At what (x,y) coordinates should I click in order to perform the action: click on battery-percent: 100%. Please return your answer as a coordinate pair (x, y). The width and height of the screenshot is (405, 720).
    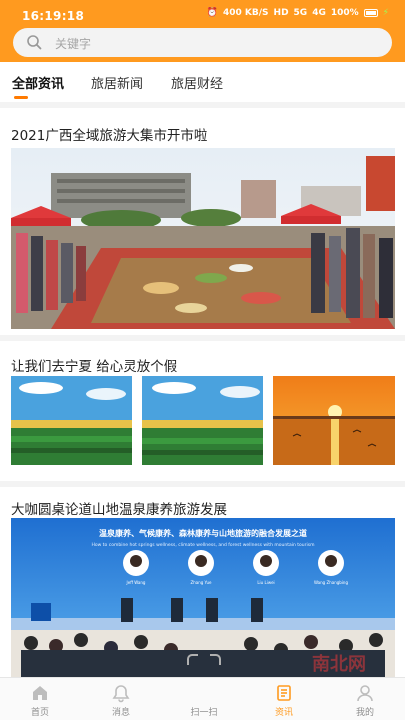
    Looking at the image, I should click on (344, 13).